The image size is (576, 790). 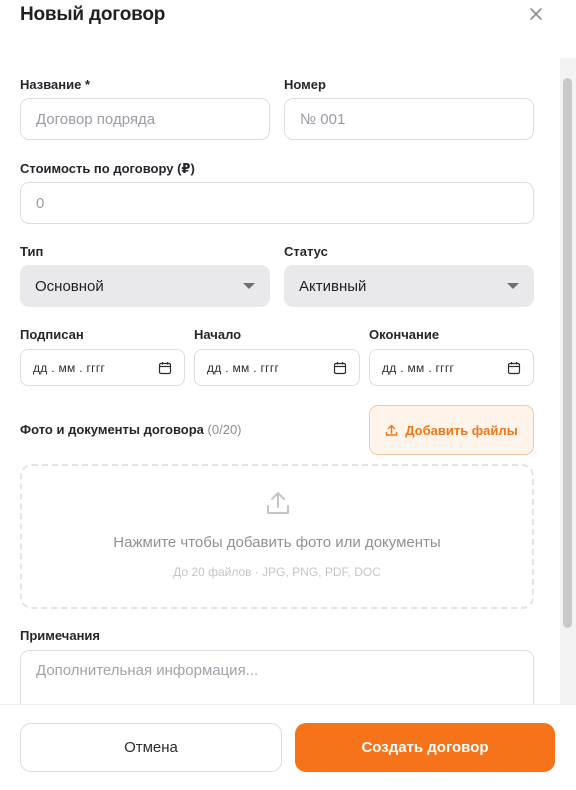 What do you see at coordinates (288, 29) in the screenshot?
I see `dialog-header: Новый договор` at bounding box center [288, 29].